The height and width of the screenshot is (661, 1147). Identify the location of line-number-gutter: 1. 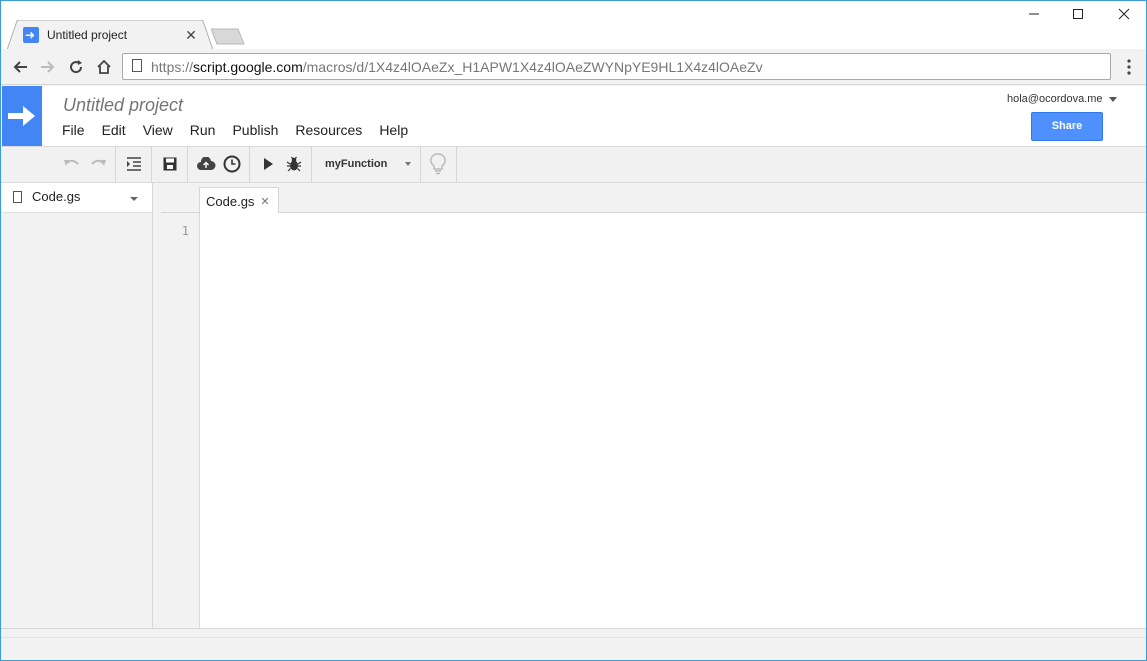
(180, 420).